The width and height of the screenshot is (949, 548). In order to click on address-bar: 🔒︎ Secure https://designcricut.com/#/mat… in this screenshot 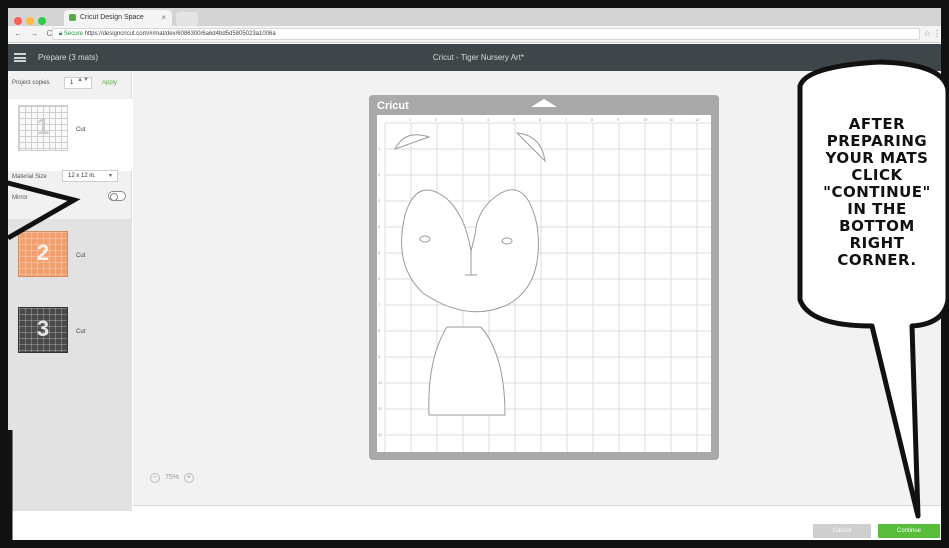, I will do `click(486, 34)`.